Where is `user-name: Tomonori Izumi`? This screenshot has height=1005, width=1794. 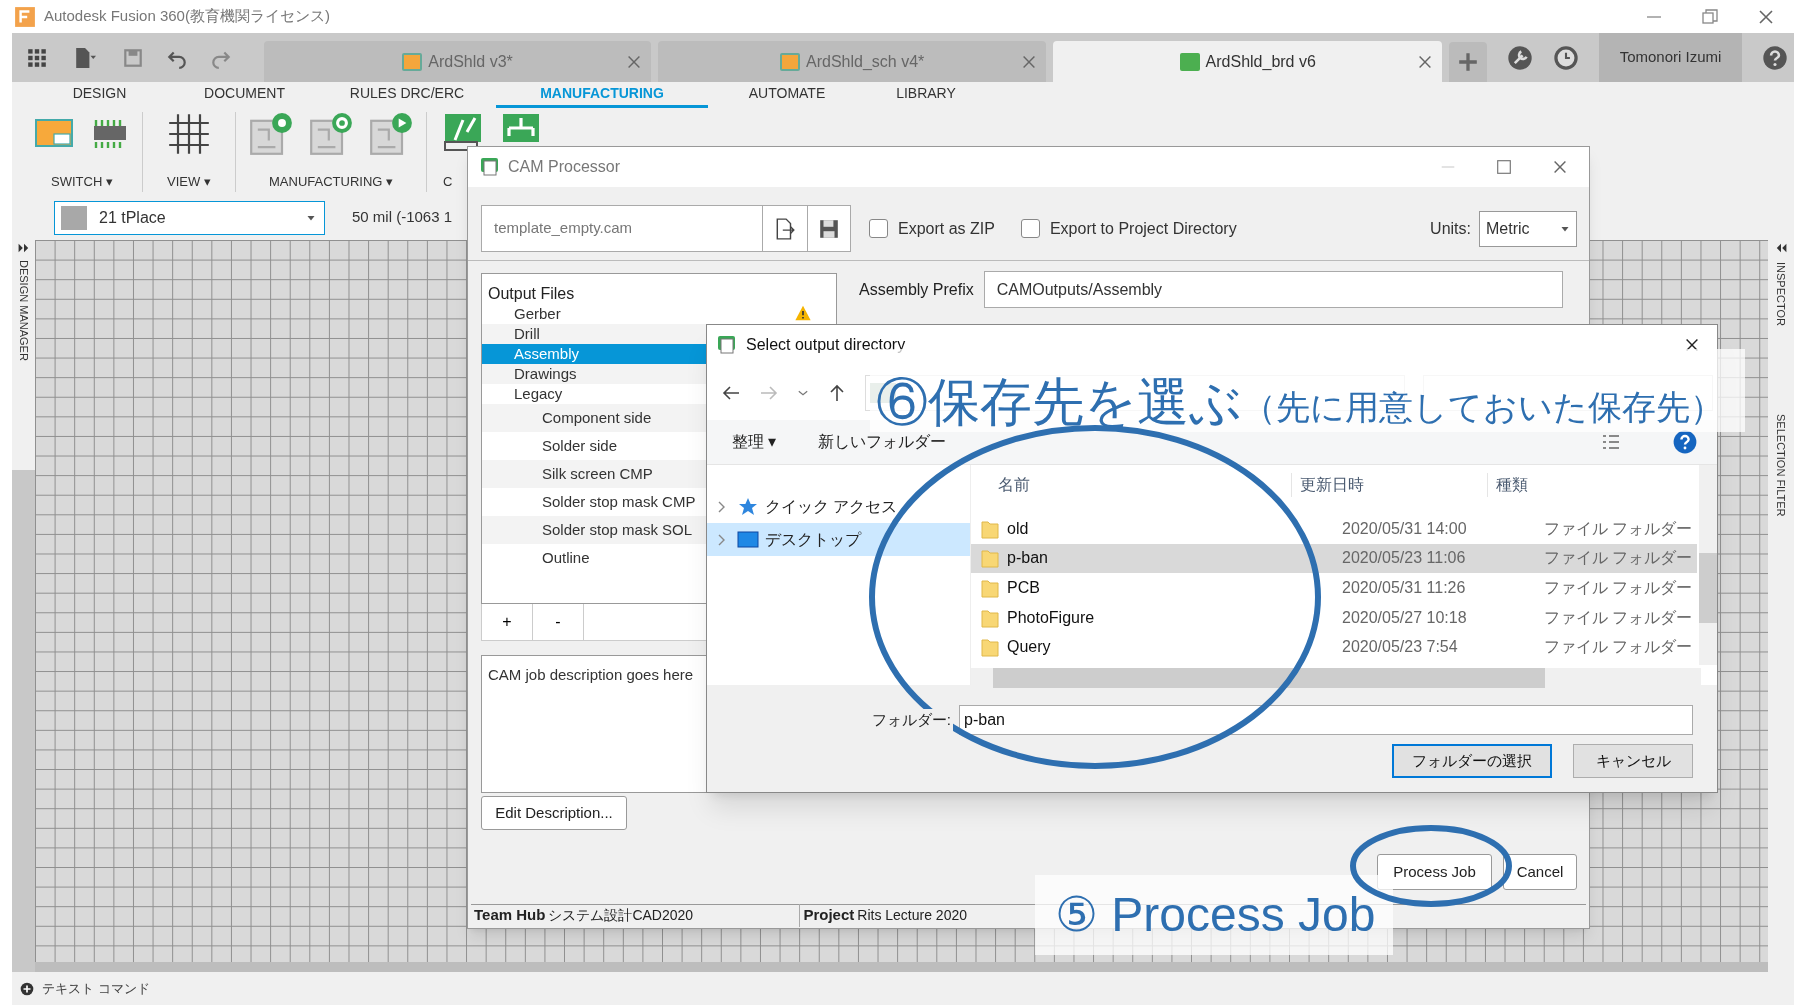 user-name: Tomonori Izumi is located at coordinates (1670, 57).